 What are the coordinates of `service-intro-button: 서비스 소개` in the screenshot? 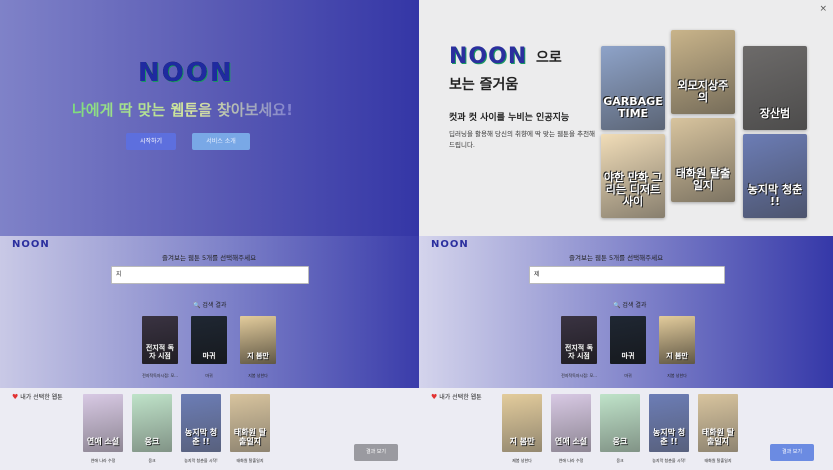 It's located at (221, 141).